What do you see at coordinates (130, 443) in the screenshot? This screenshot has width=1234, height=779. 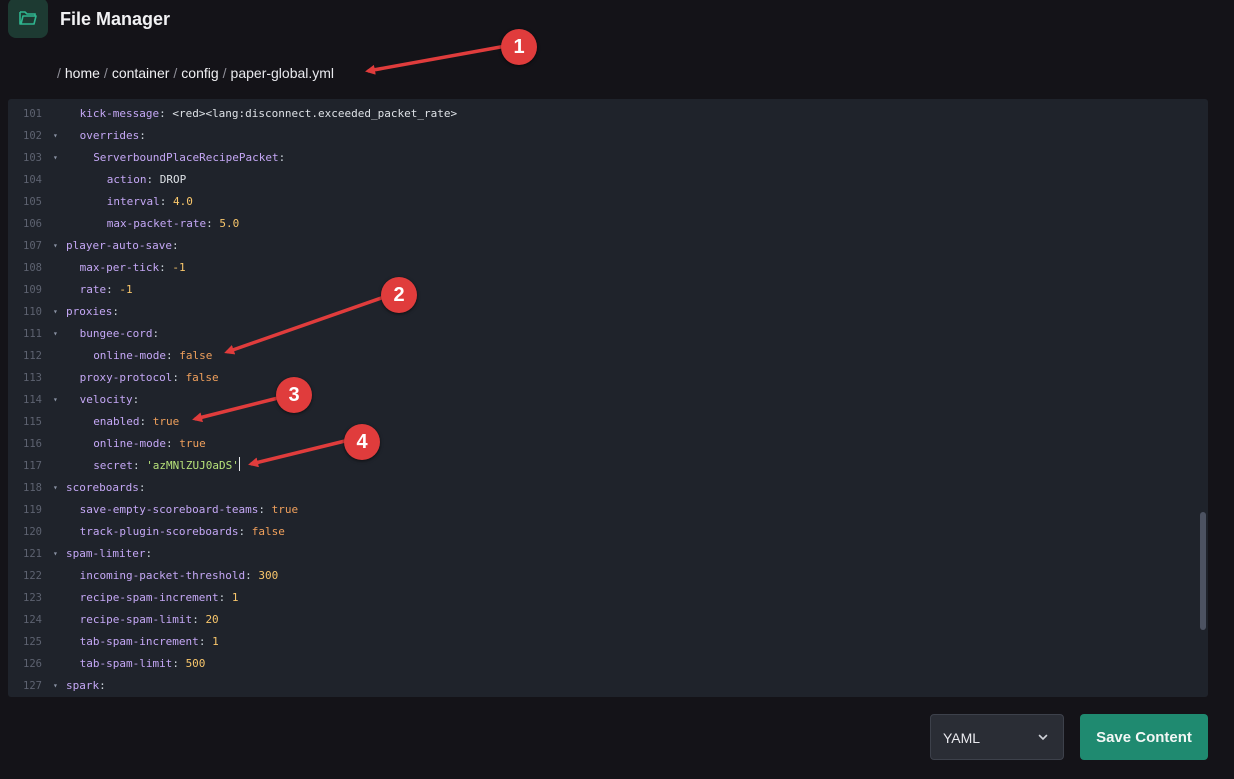 I see `yaml-key: online-mode` at bounding box center [130, 443].